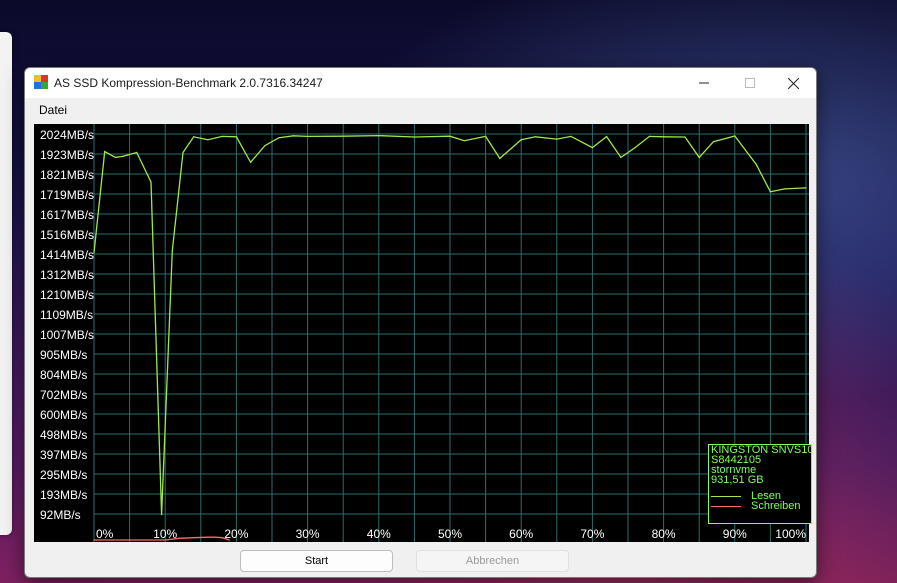 This screenshot has height=583, width=897. I want to click on y-tick-label: 1821MB/s, so click(67, 175).